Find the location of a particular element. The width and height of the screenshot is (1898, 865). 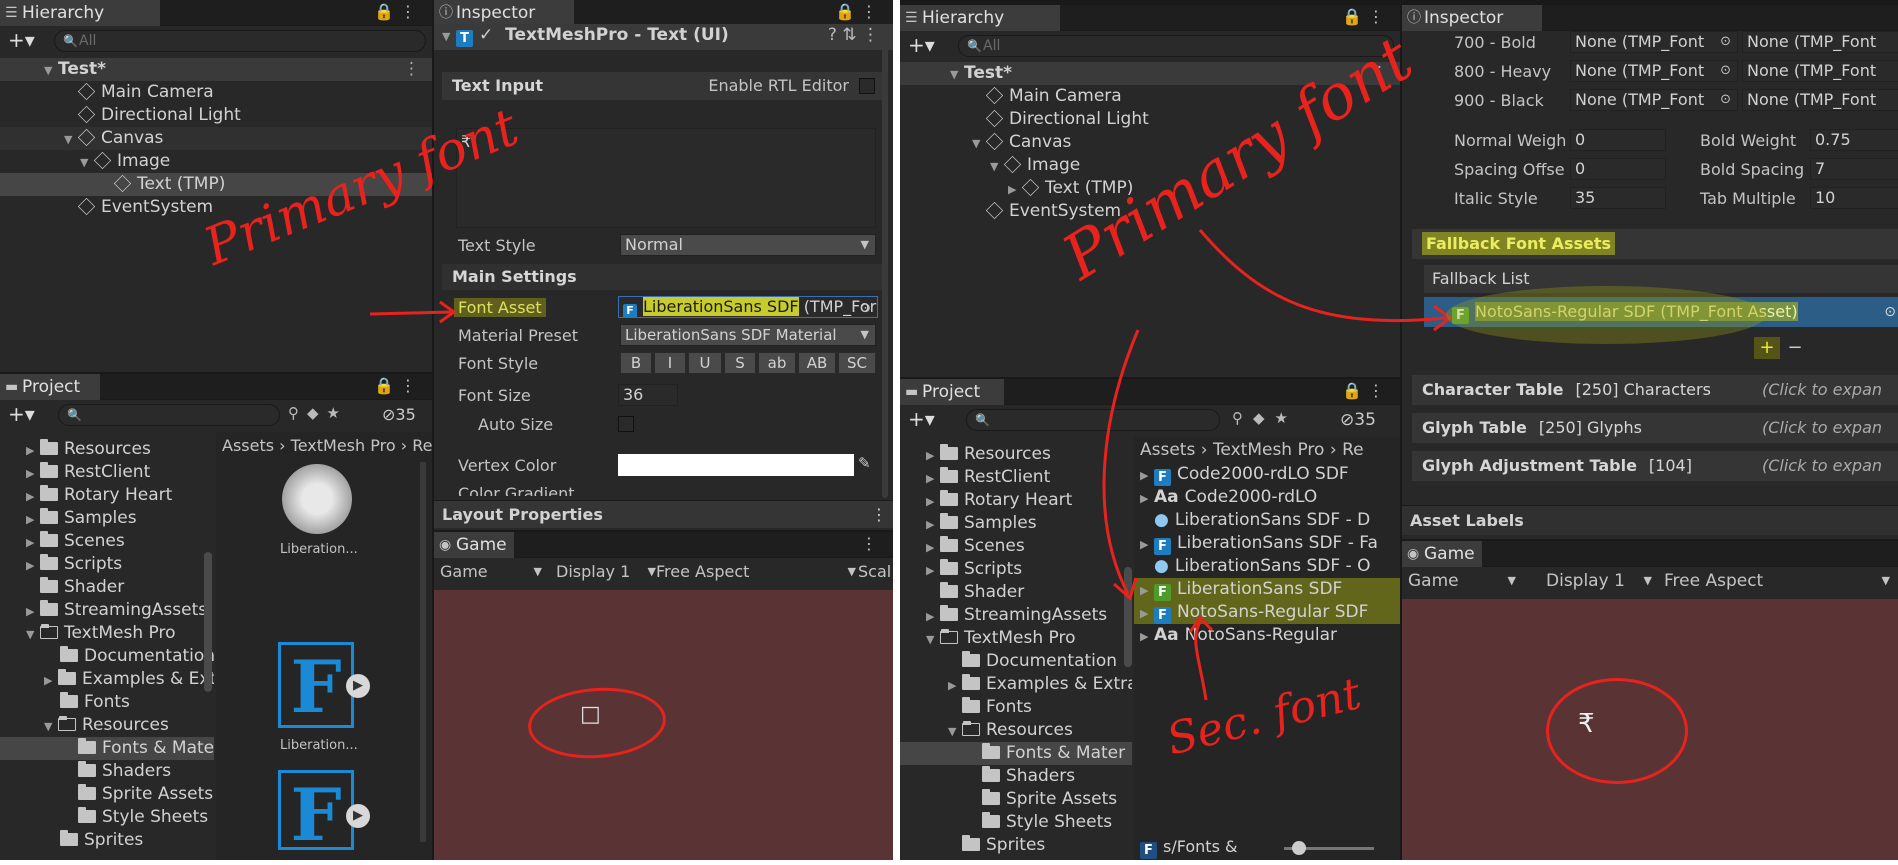

tree-item: ▶ Scenes is located at coordinates (1016, 546).